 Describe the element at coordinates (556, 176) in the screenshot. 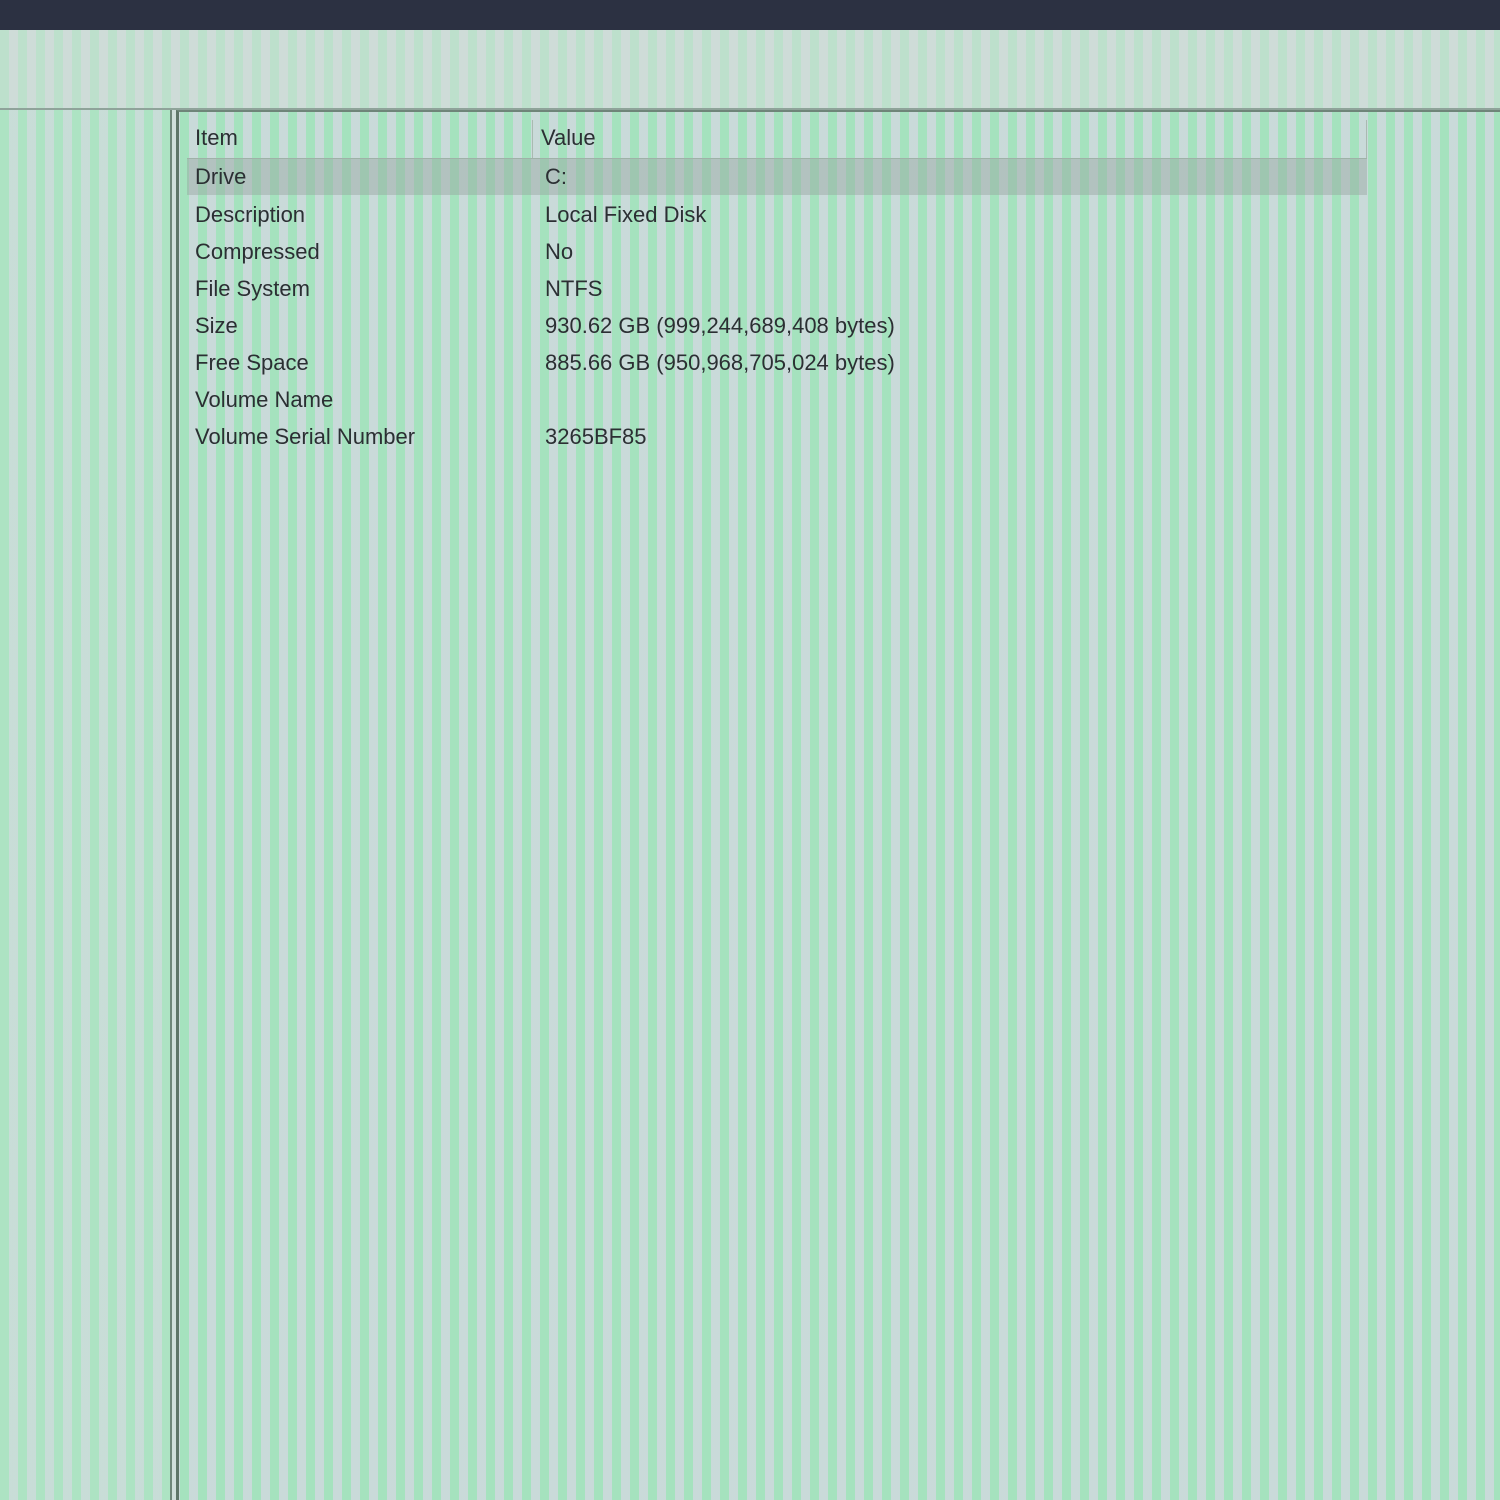

I see `row-value: C:` at that location.